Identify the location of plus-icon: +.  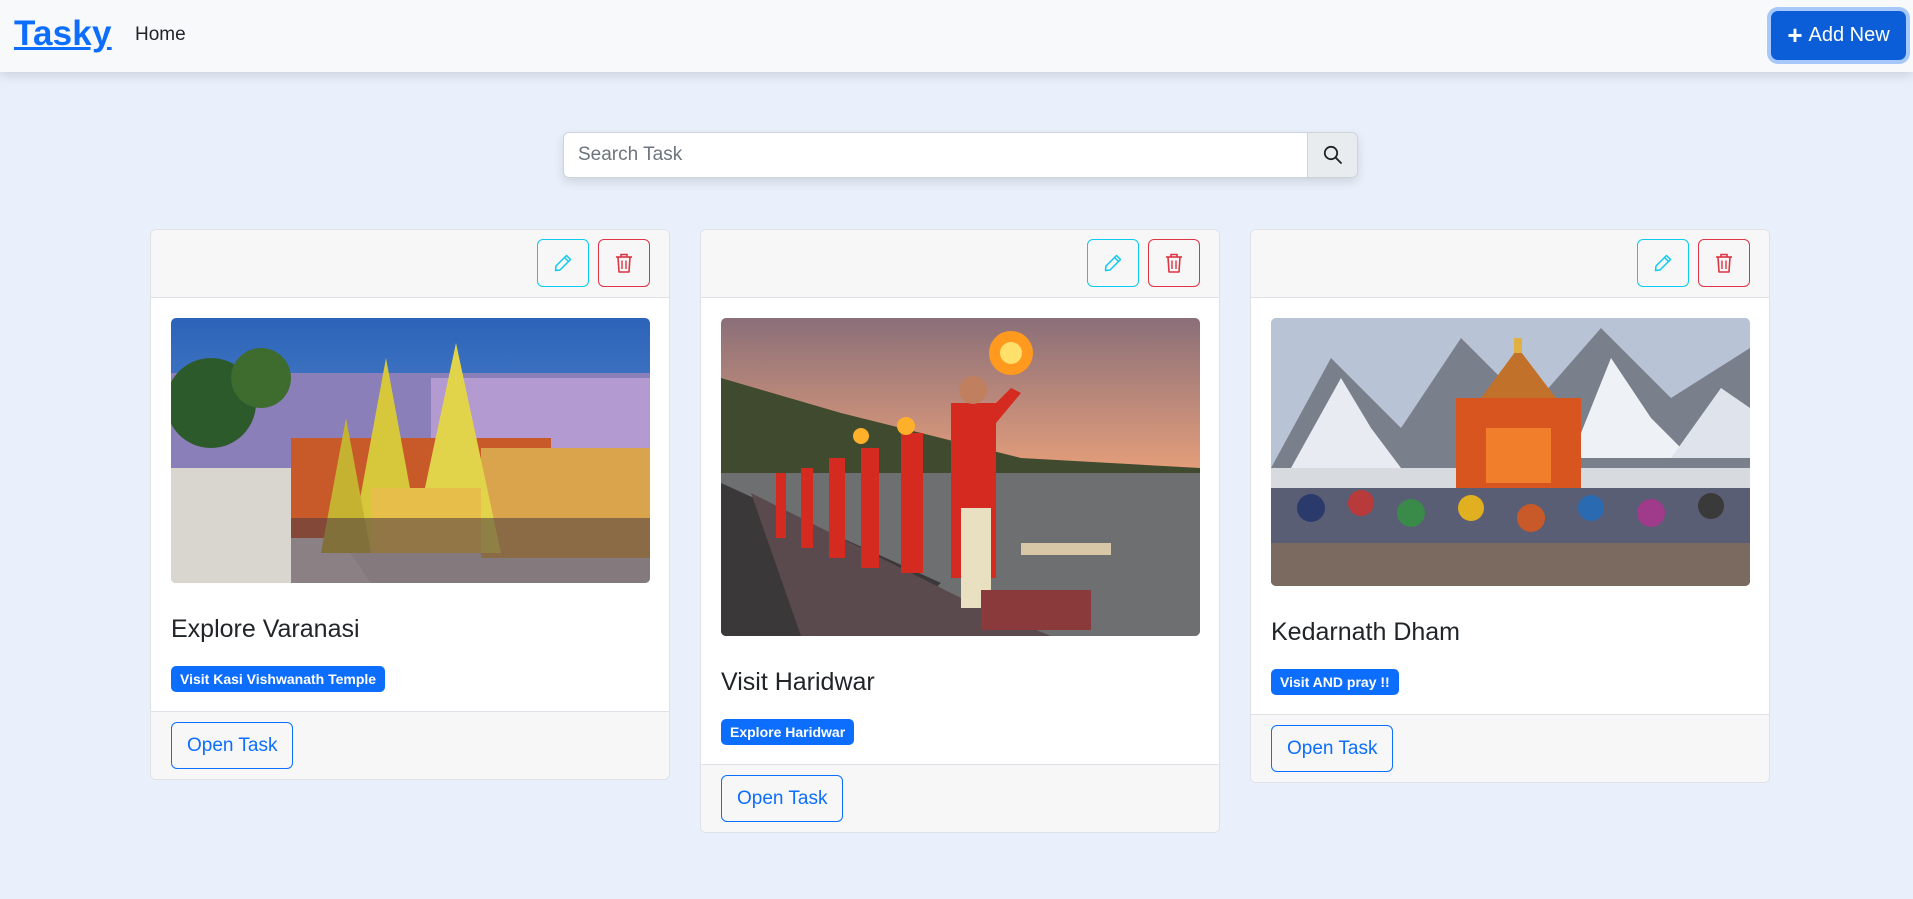
(1795, 34).